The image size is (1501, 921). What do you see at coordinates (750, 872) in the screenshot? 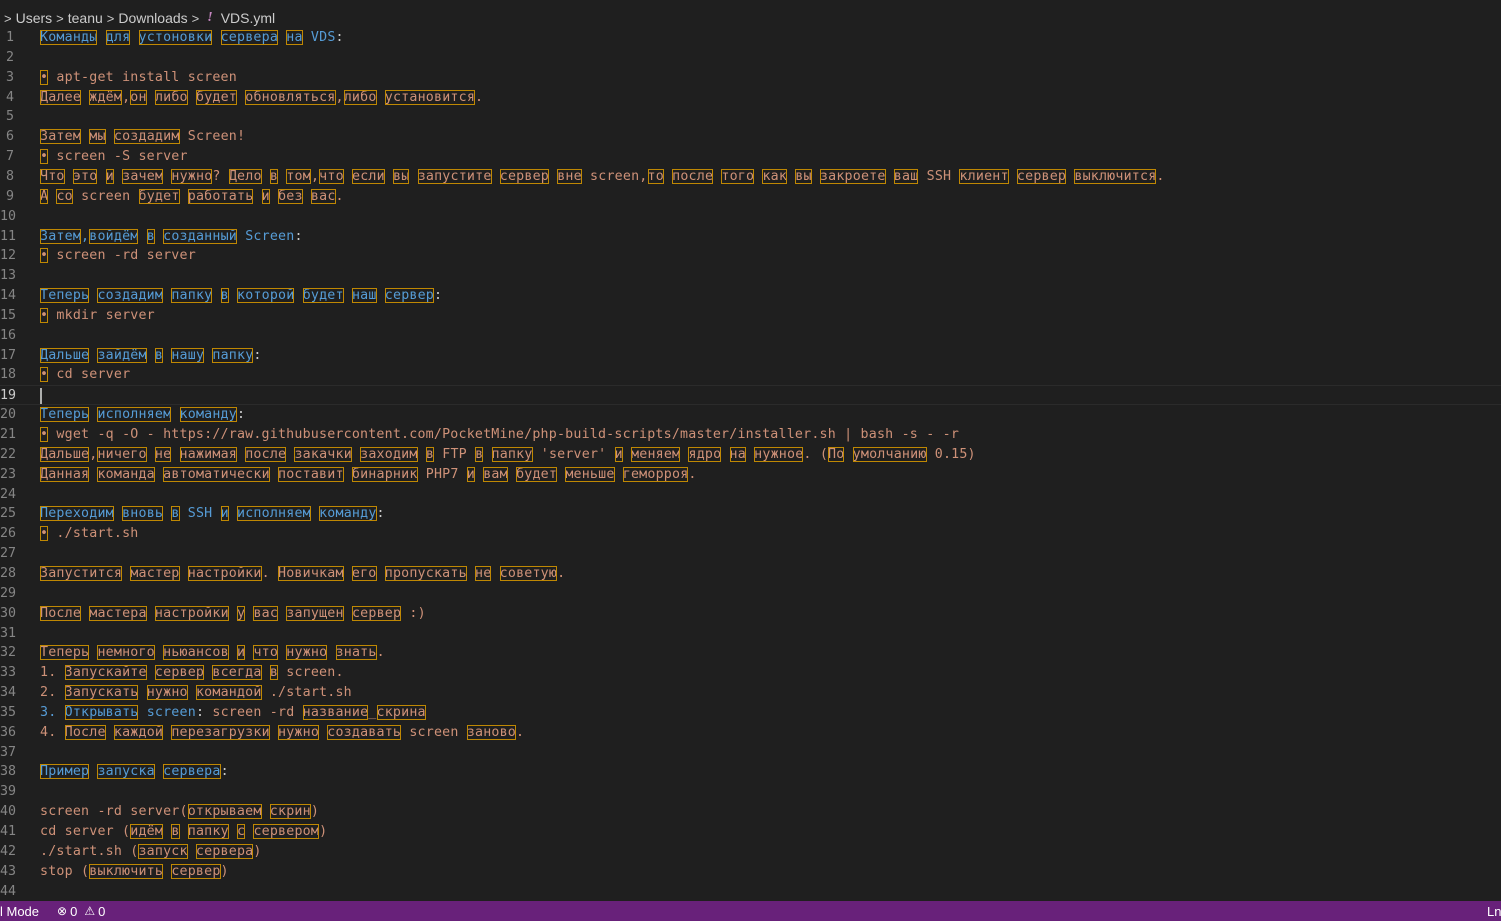
I see `code-line: 43 stop (выключить сервер)` at bounding box center [750, 872].